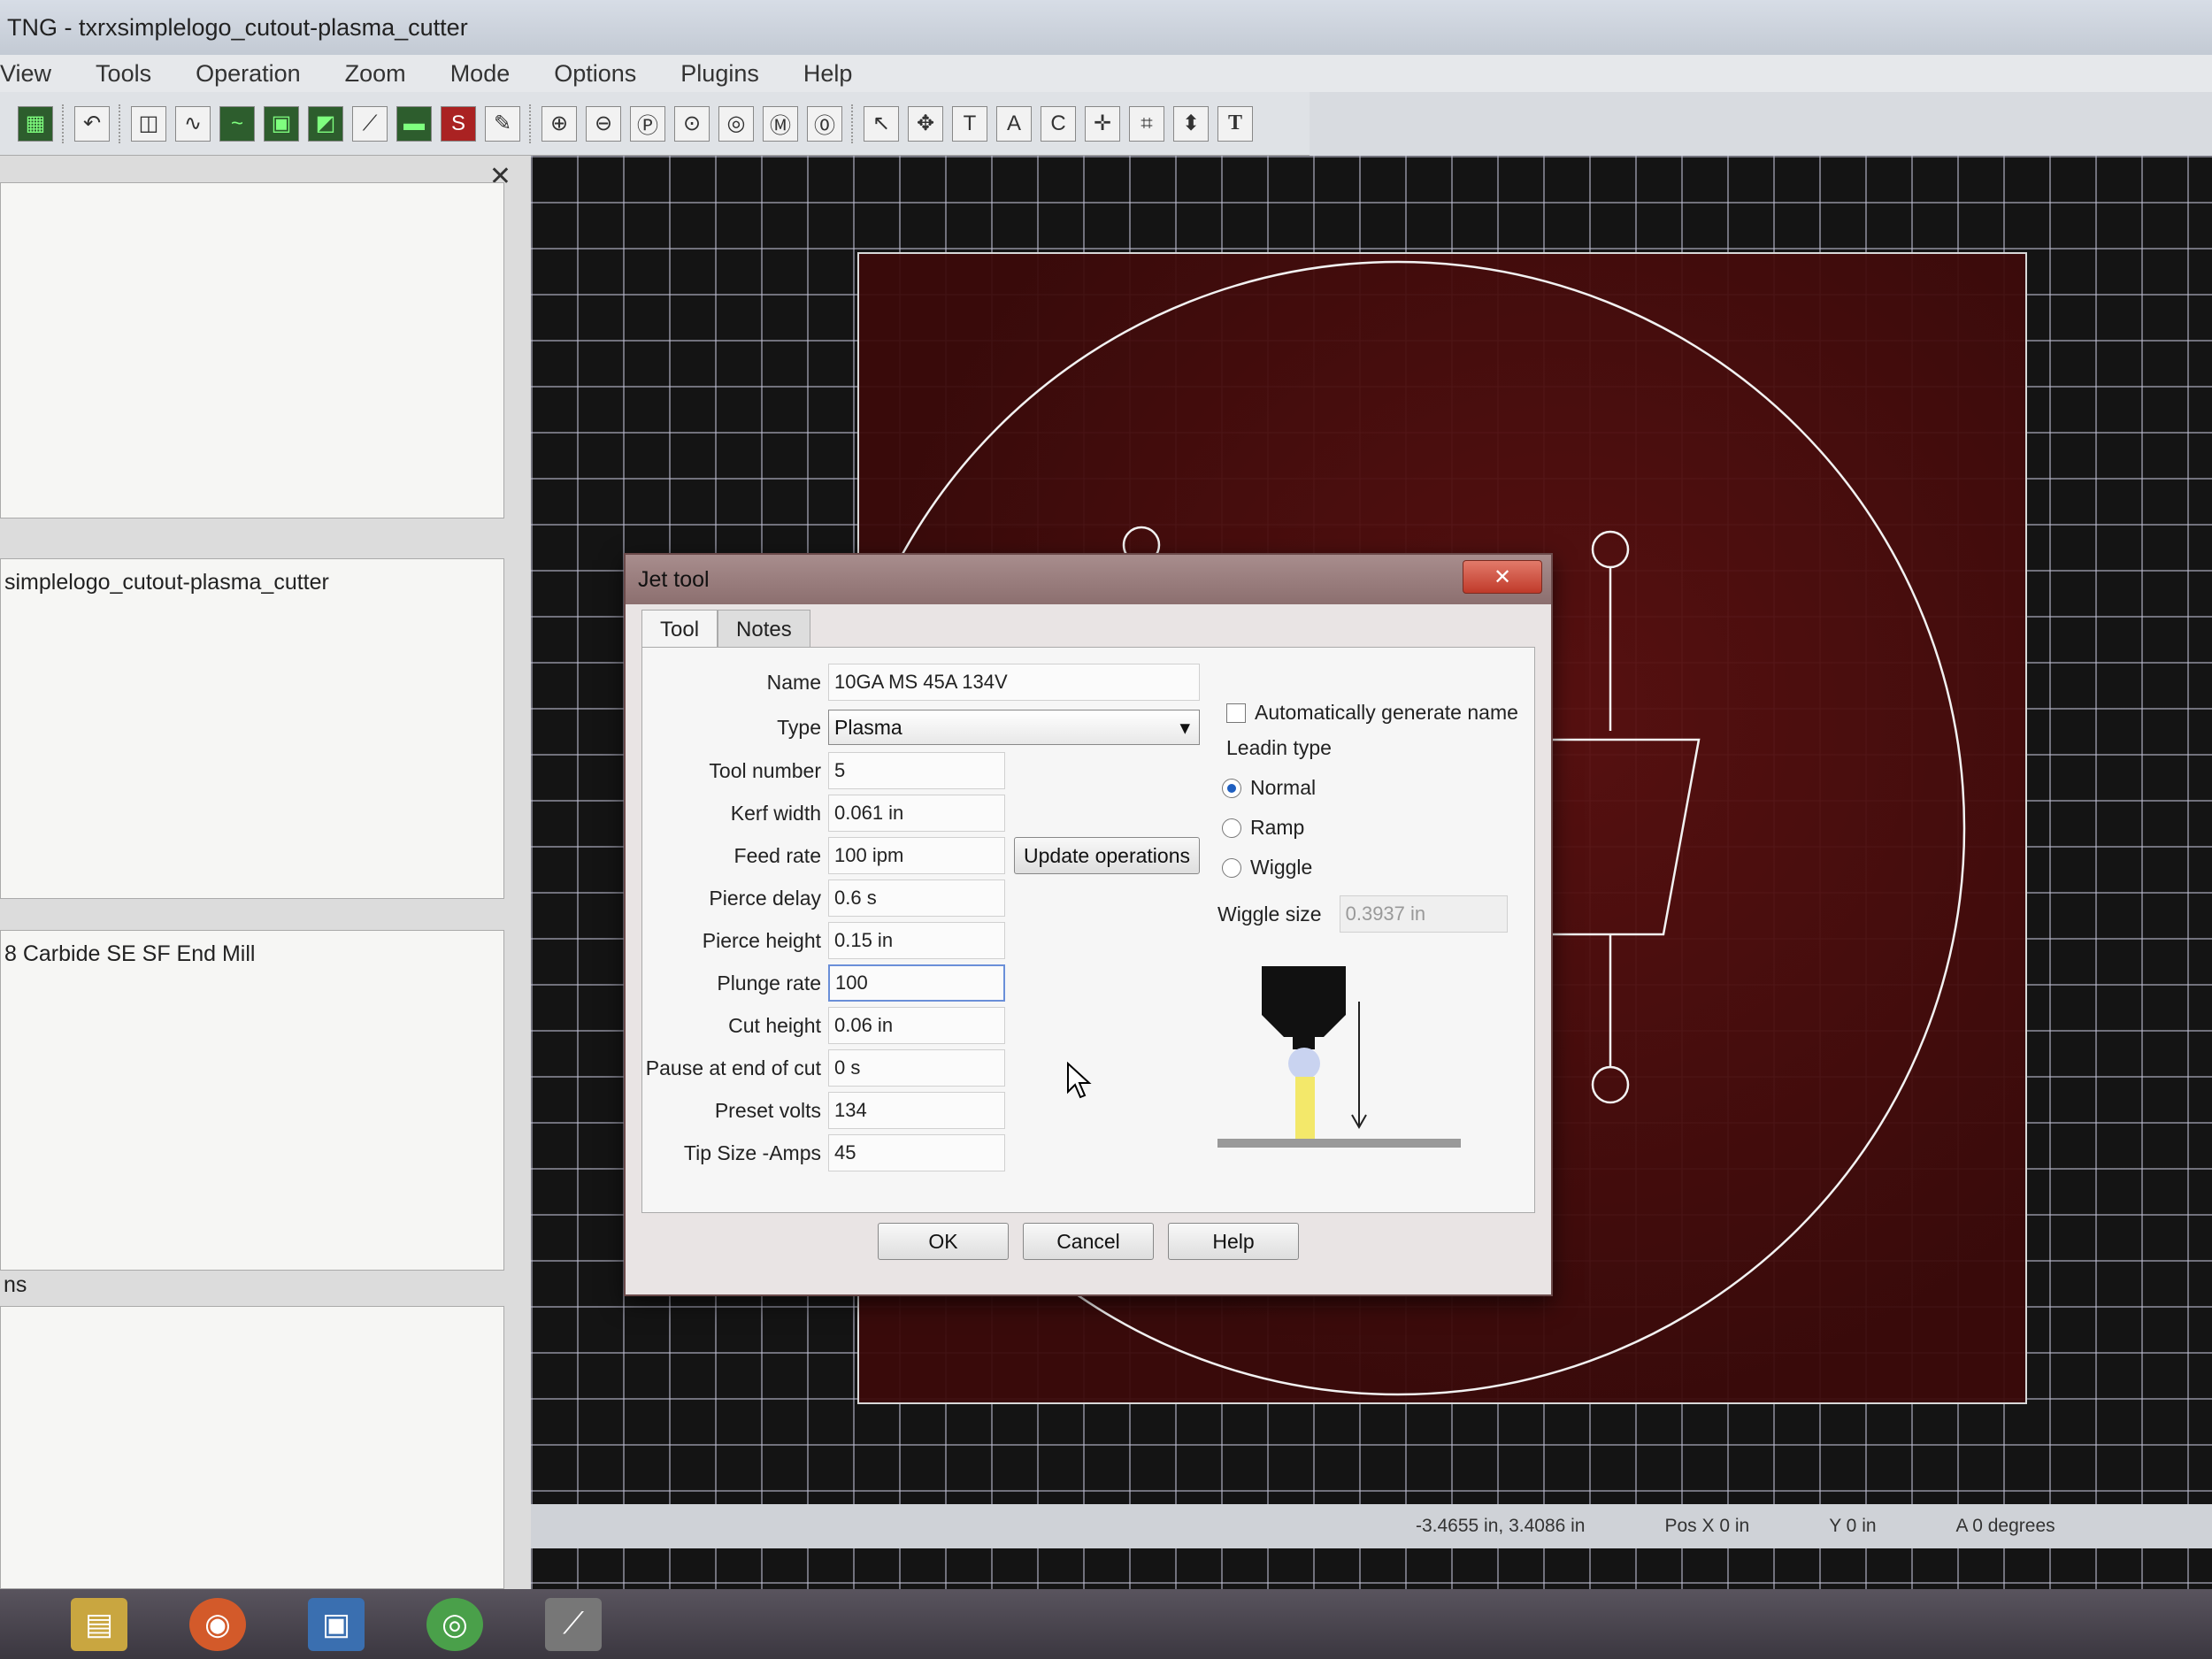 The width and height of the screenshot is (2212, 1659). I want to click on pause-field: 0 s, so click(917, 1068).